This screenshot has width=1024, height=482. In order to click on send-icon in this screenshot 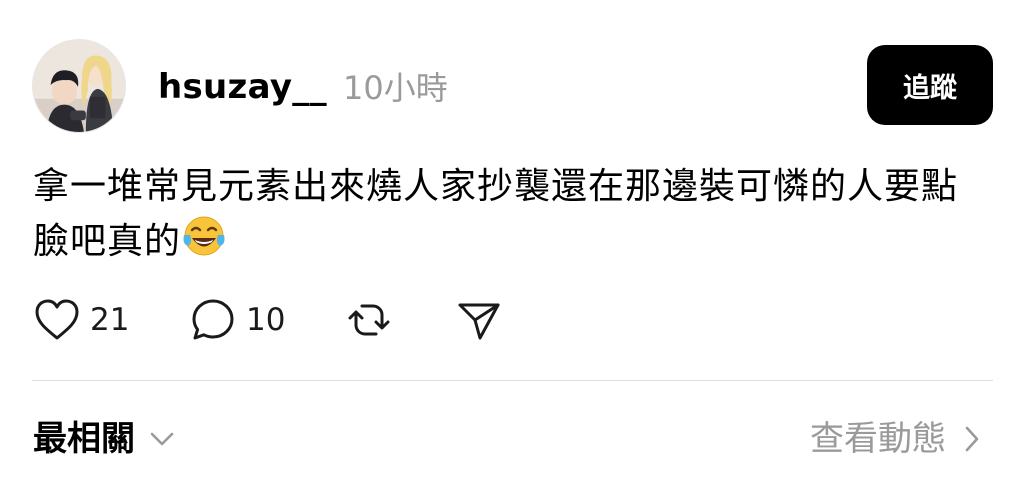, I will do `click(479, 321)`.